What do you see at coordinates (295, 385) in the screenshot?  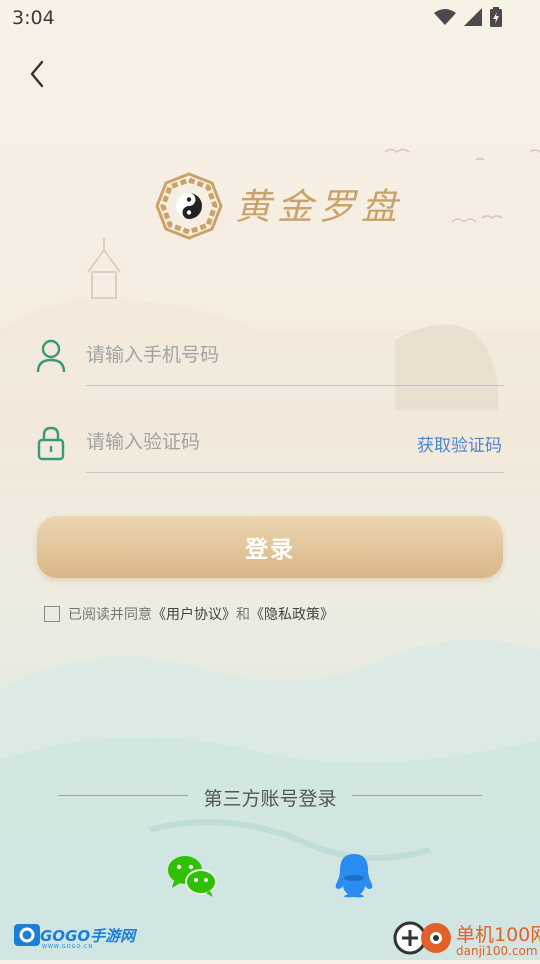 I see `phone-underline` at bounding box center [295, 385].